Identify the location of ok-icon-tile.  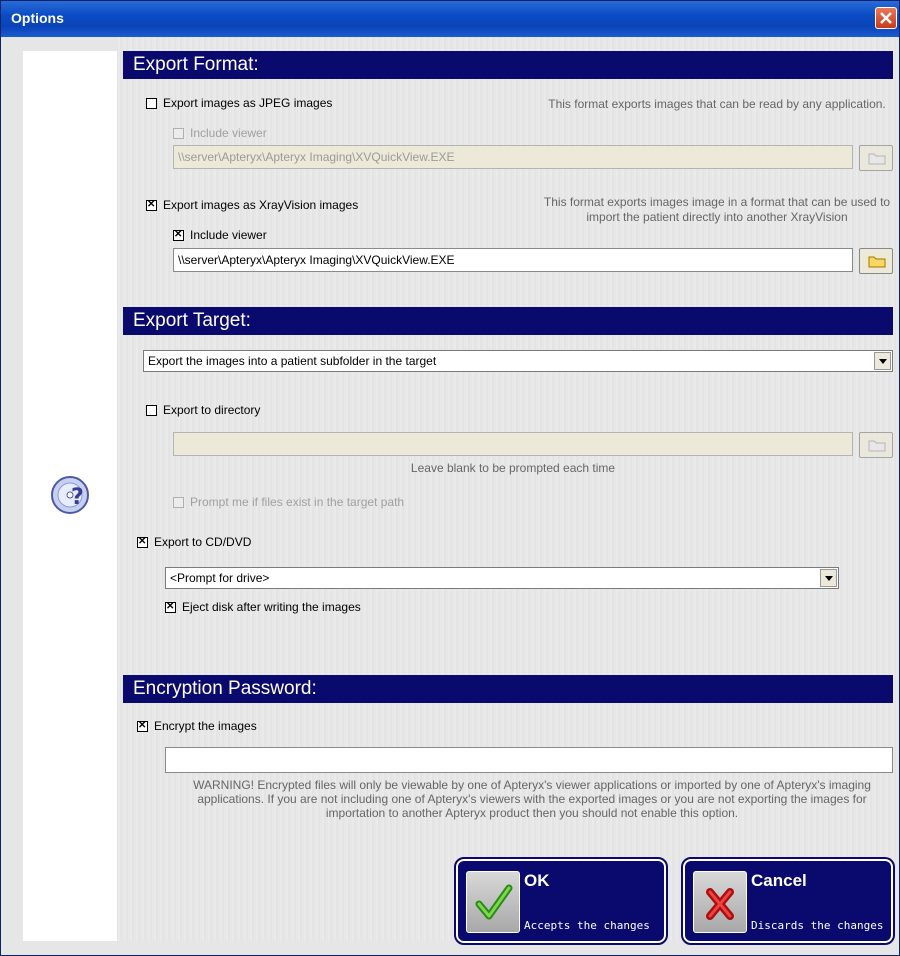
(493, 902).